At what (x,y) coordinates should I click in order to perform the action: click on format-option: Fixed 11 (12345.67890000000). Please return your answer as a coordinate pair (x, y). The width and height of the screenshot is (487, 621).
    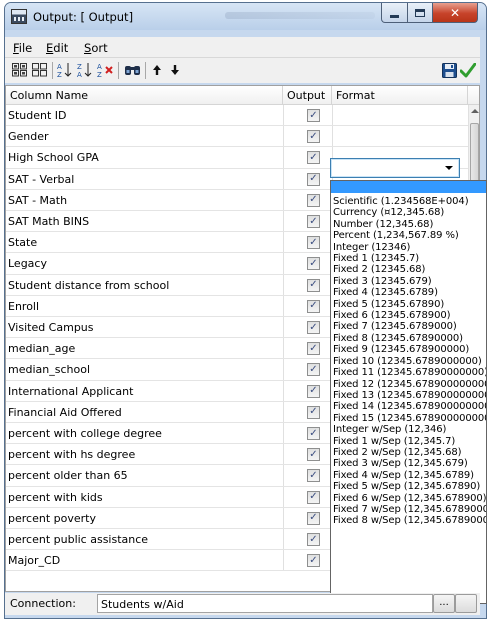
    Looking at the image, I should click on (408, 372).